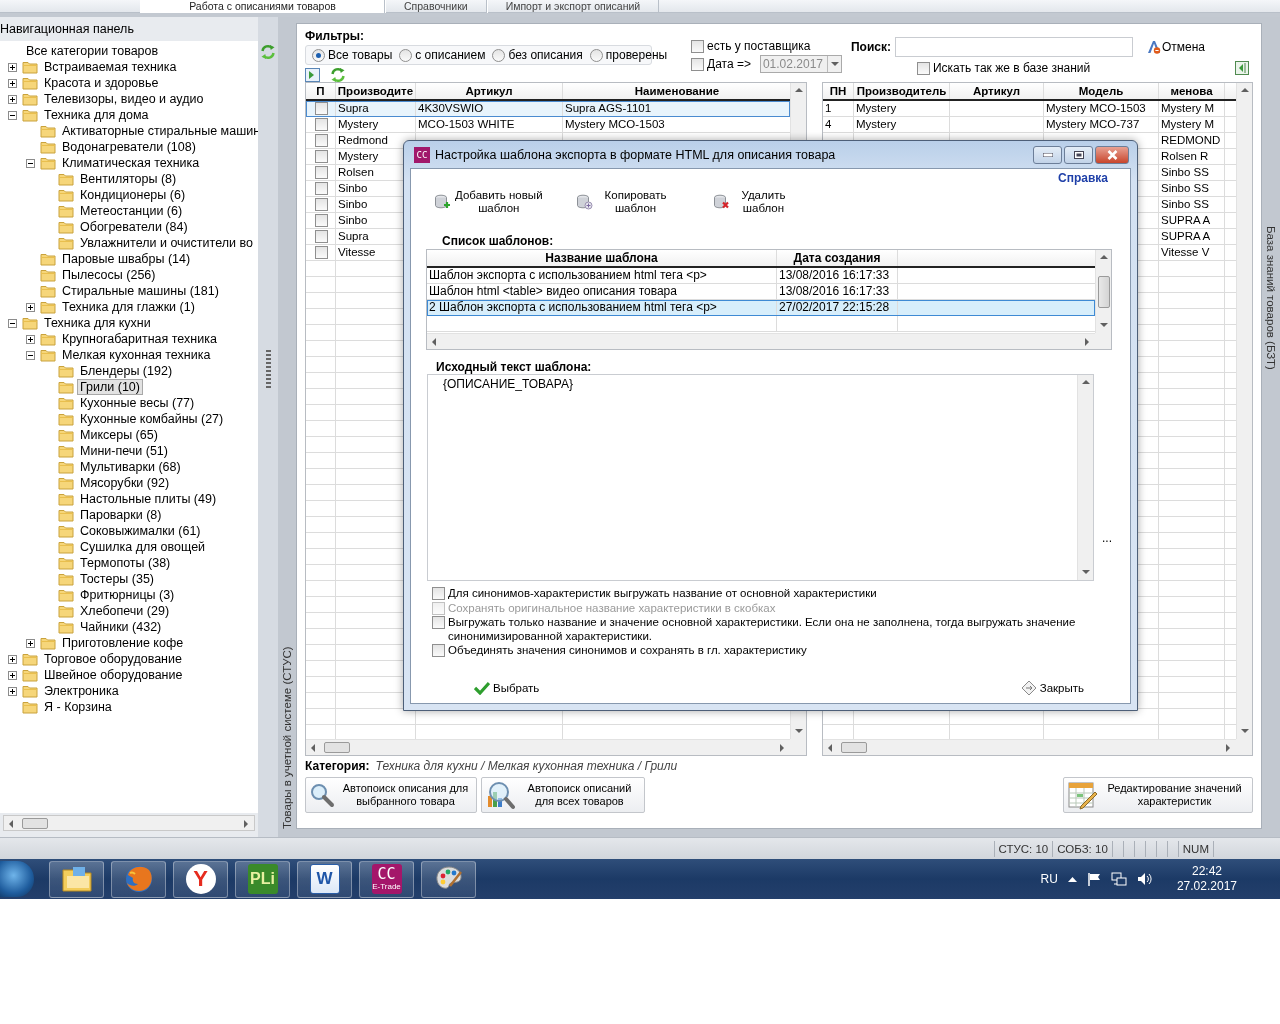 This screenshot has height=1024, width=1280. What do you see at coordinates (625, 202) in the screenshot?
I see `toolbar-button: Копировать шаблон` at bounding box center [625, 202].